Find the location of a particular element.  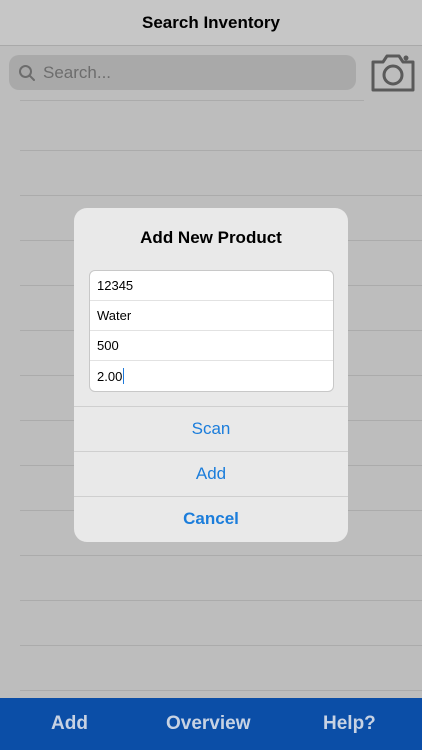

product-code-field: 12345 is located at coordinates (211, 286).